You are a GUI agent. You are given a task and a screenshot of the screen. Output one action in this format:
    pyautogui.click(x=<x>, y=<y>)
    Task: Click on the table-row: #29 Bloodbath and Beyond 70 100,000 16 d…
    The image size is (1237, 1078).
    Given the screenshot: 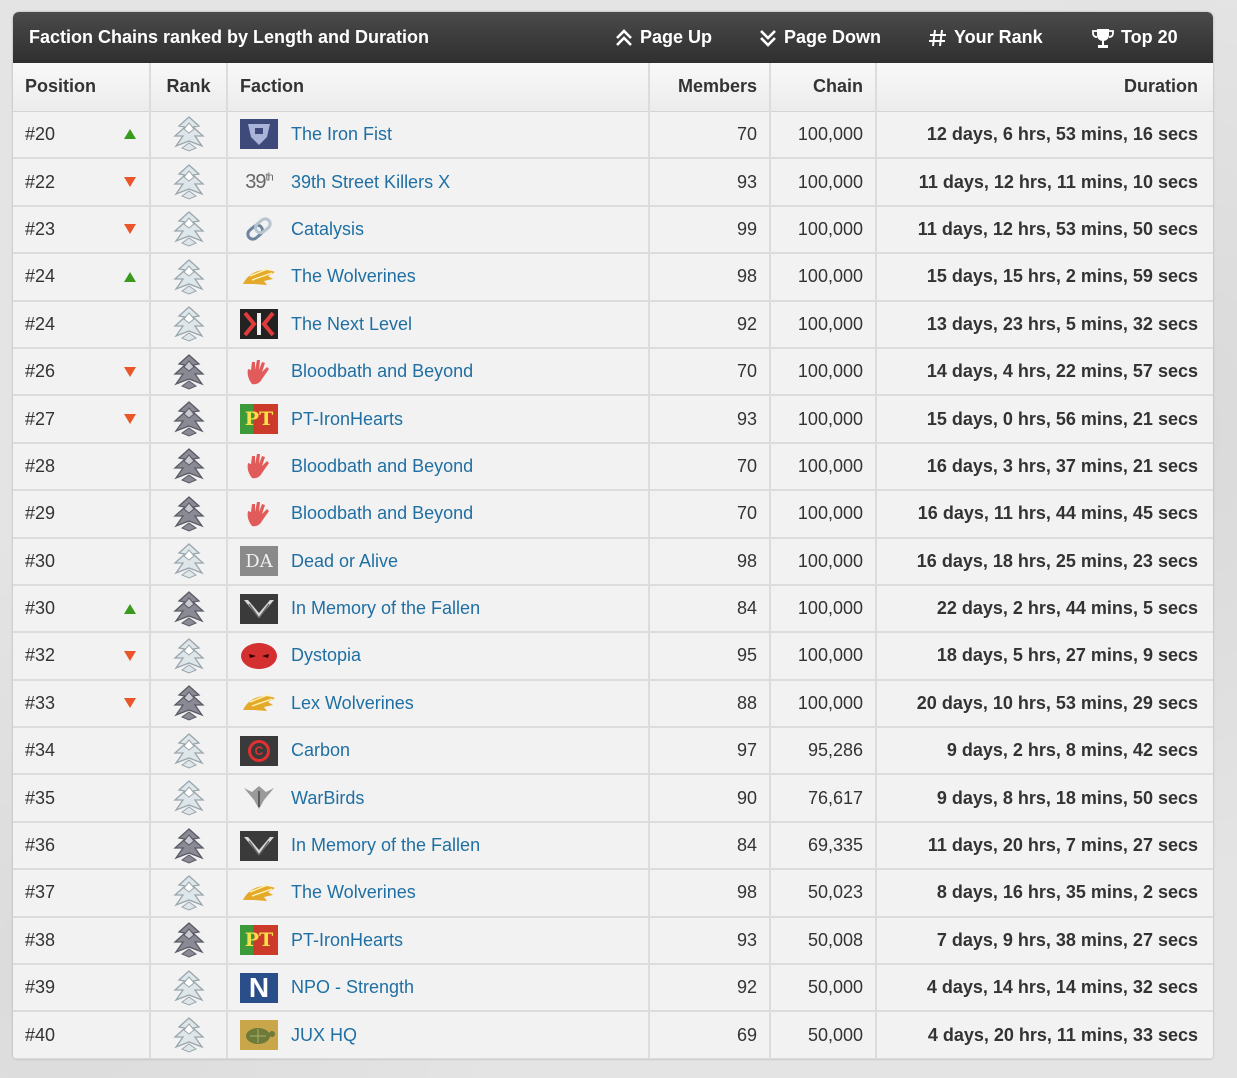 What is the action you would take?
    pyautogui.click(x=613, y=514)
    